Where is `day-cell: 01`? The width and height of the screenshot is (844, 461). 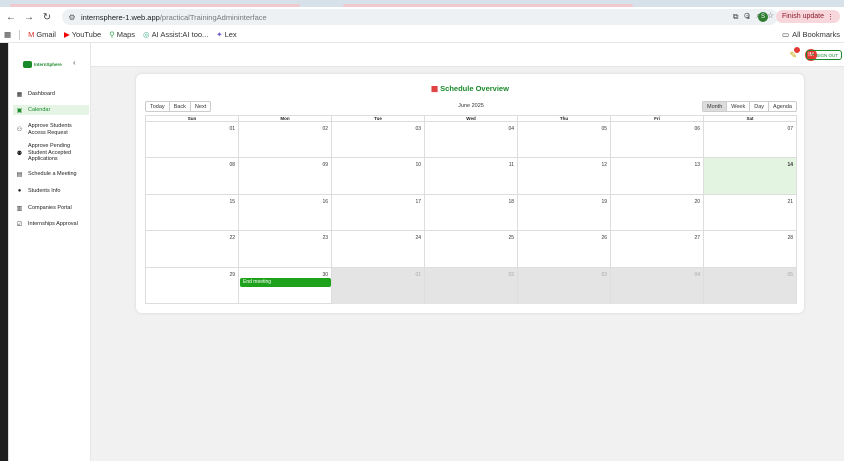
day-cell: 01 is located at coordinates (192, 139).